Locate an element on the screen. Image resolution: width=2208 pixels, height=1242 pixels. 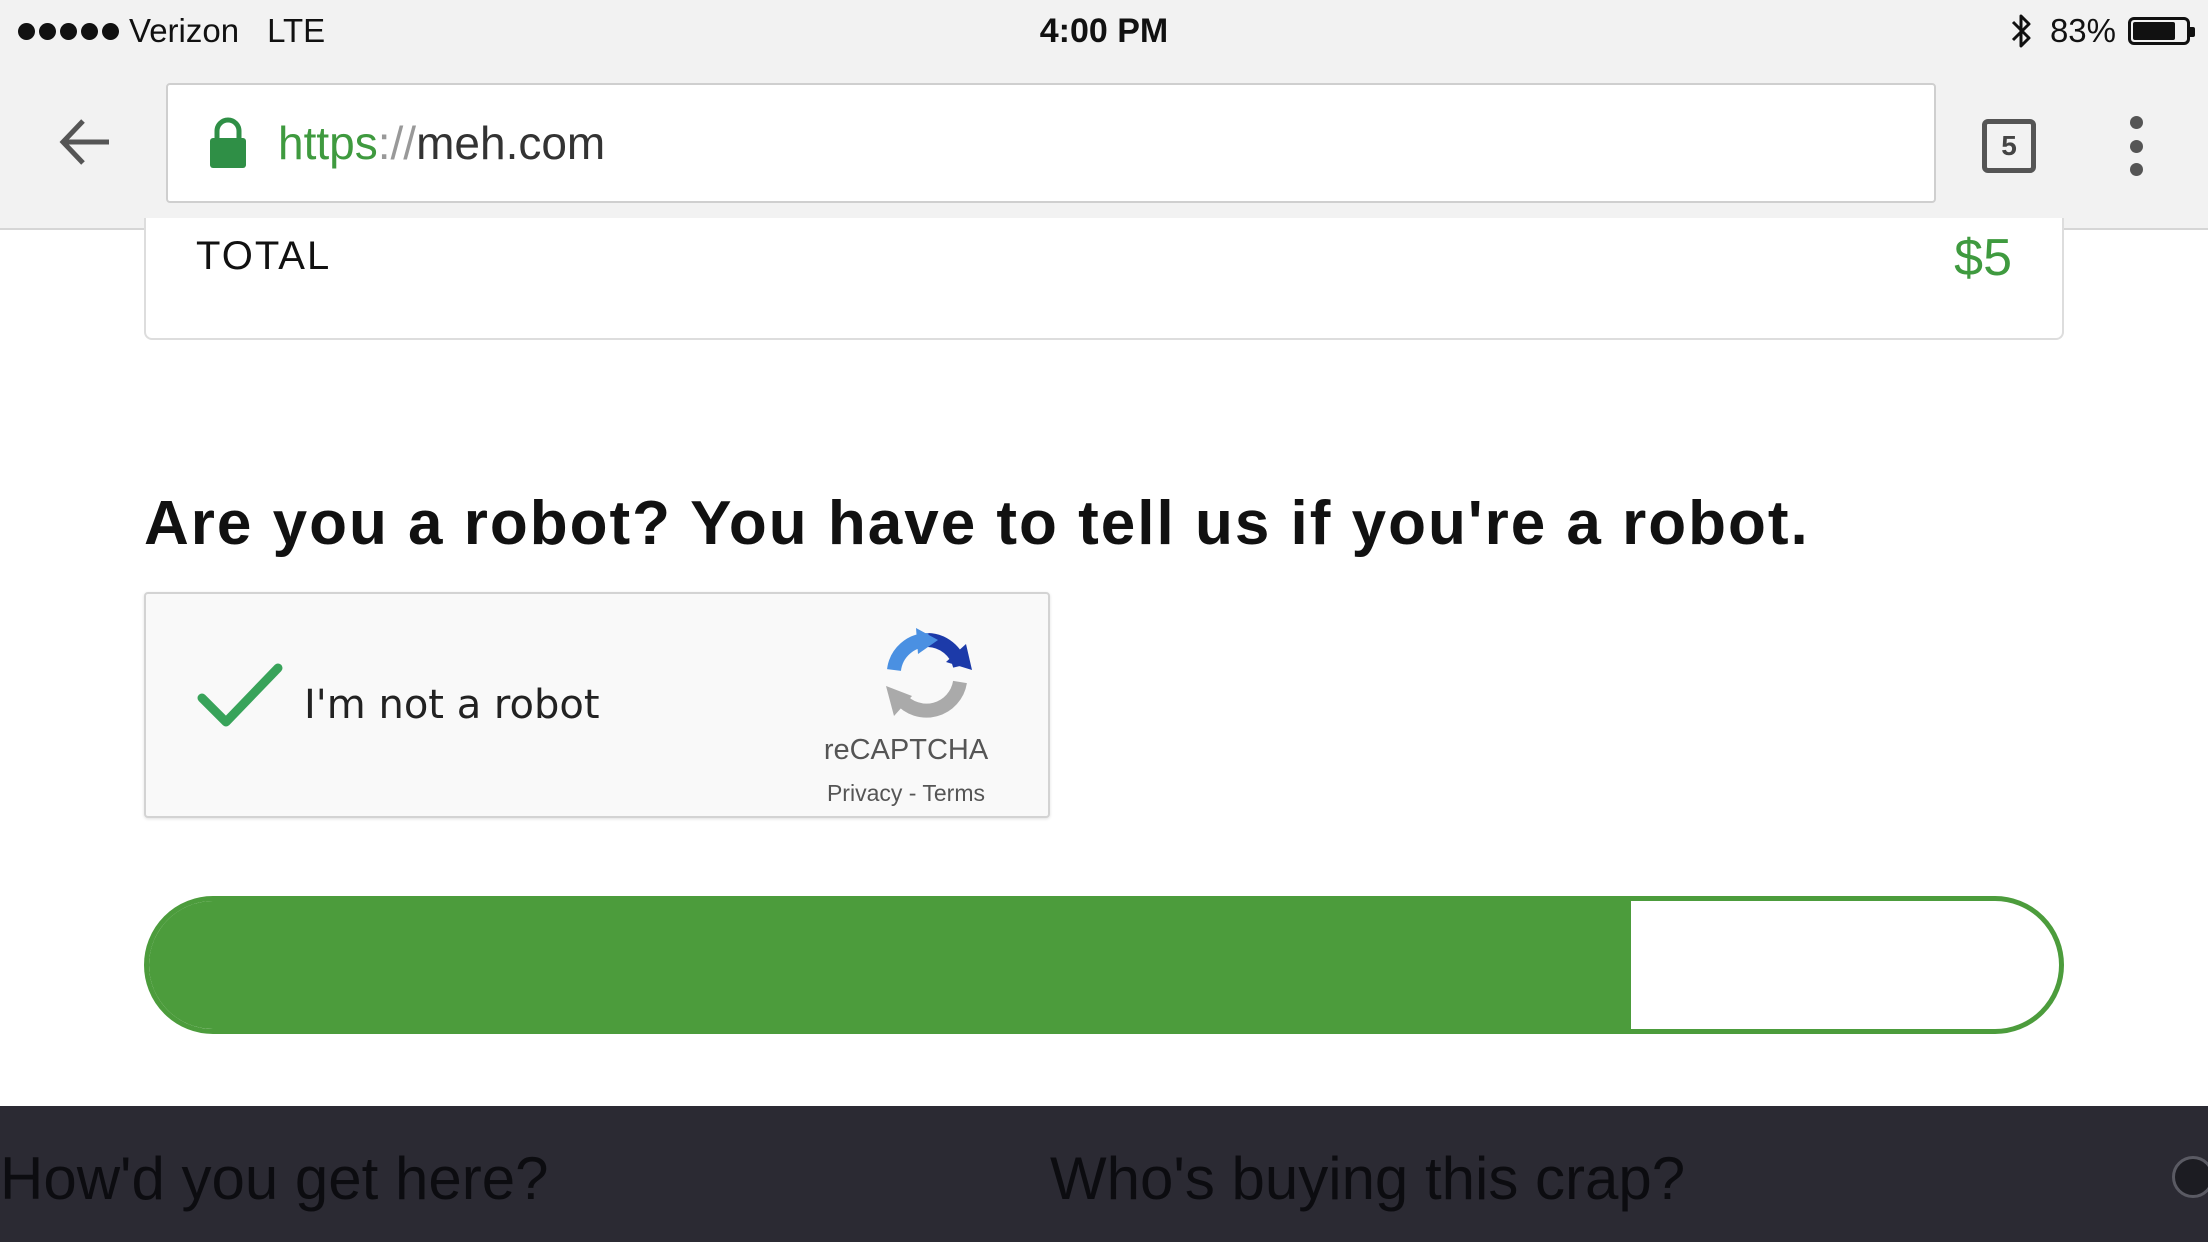
not-a-robot-label: I'm not a robot is located at coordinates (452, 705).